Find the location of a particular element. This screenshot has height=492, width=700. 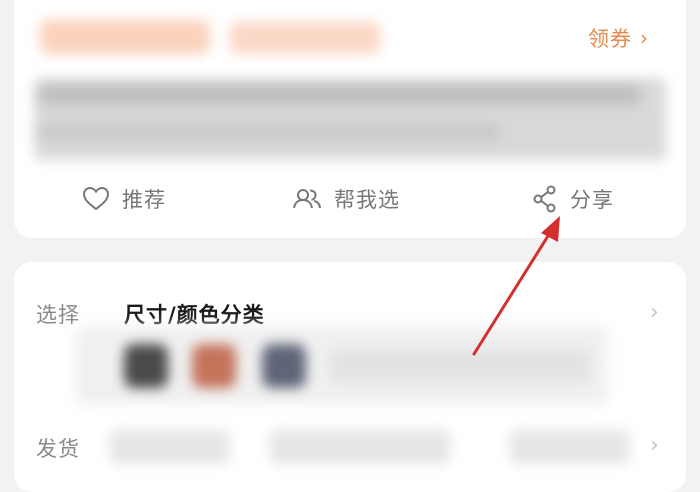

share-icon is located at coordinates (545, 199).